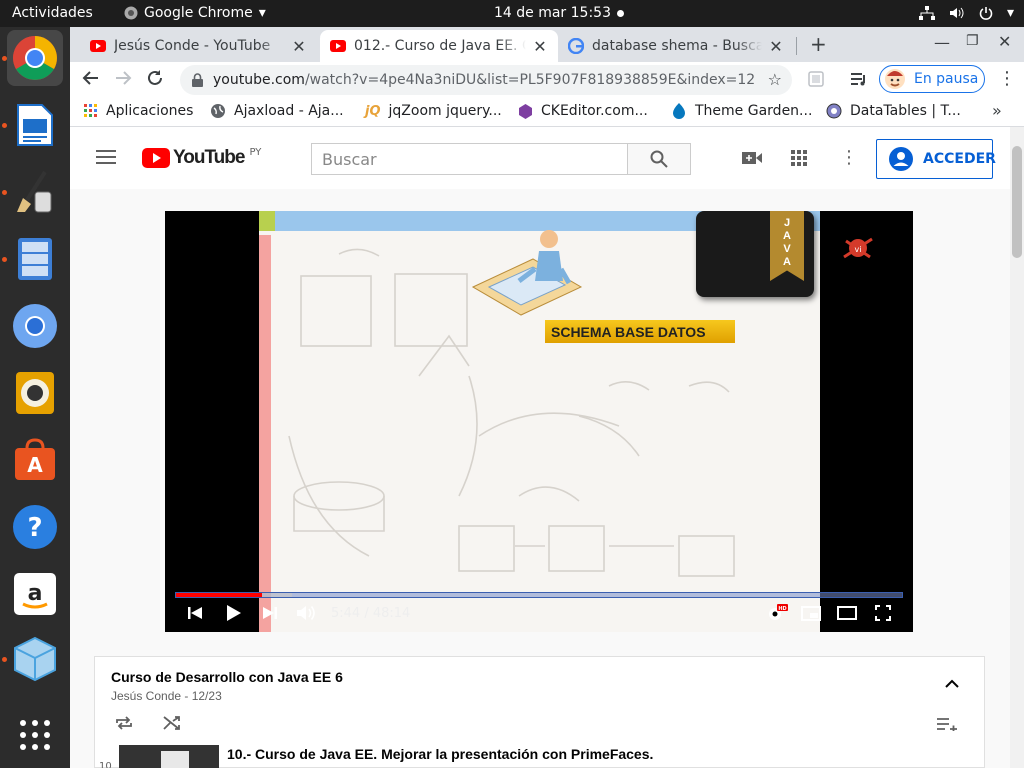  What do you see at coordinates (799, 158) in the screenshot?
I see `apps-icon` at bounding box center [799, 158].